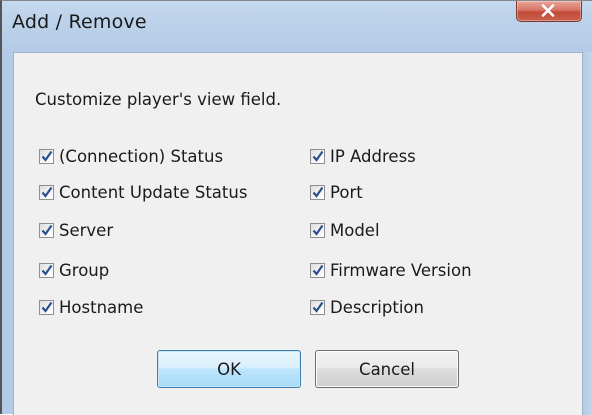  I want to click on window-frame-right, so click(587, 233).